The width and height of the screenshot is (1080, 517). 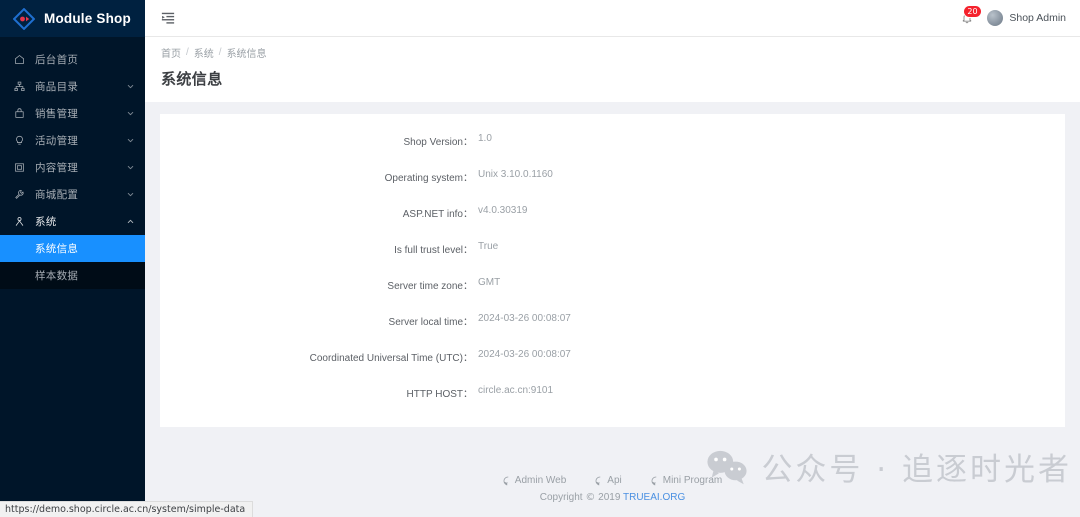 What do you see at coordinates (171, 52) in the screenshot?
I see `breadcrumb-item-home: 首页` at bounding box center [171, 52].